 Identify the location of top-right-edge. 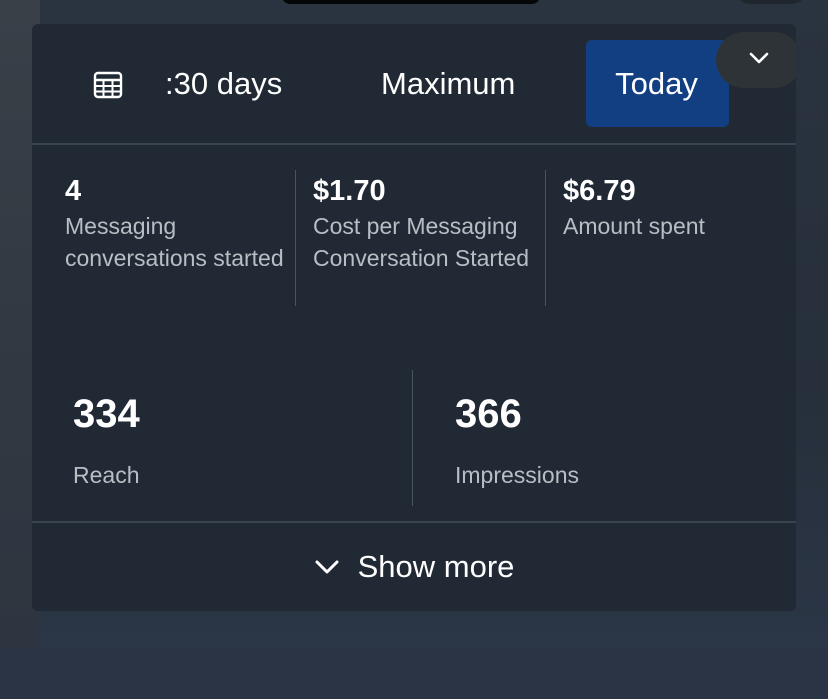
(771, 2).